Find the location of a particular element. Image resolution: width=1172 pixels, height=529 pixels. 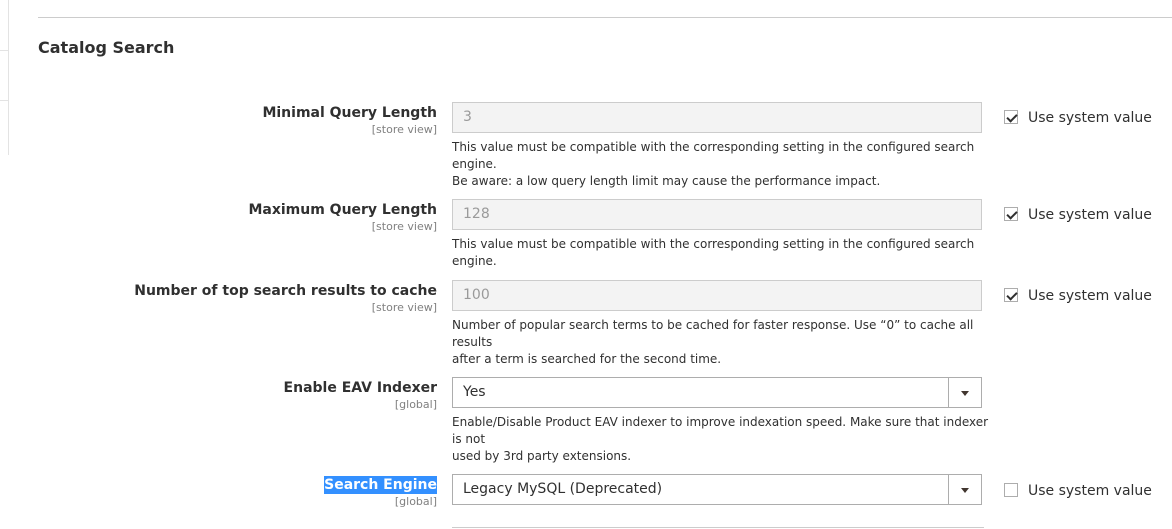

field-label-cell: Search Engine [global] is located at coordinates (218, 491).